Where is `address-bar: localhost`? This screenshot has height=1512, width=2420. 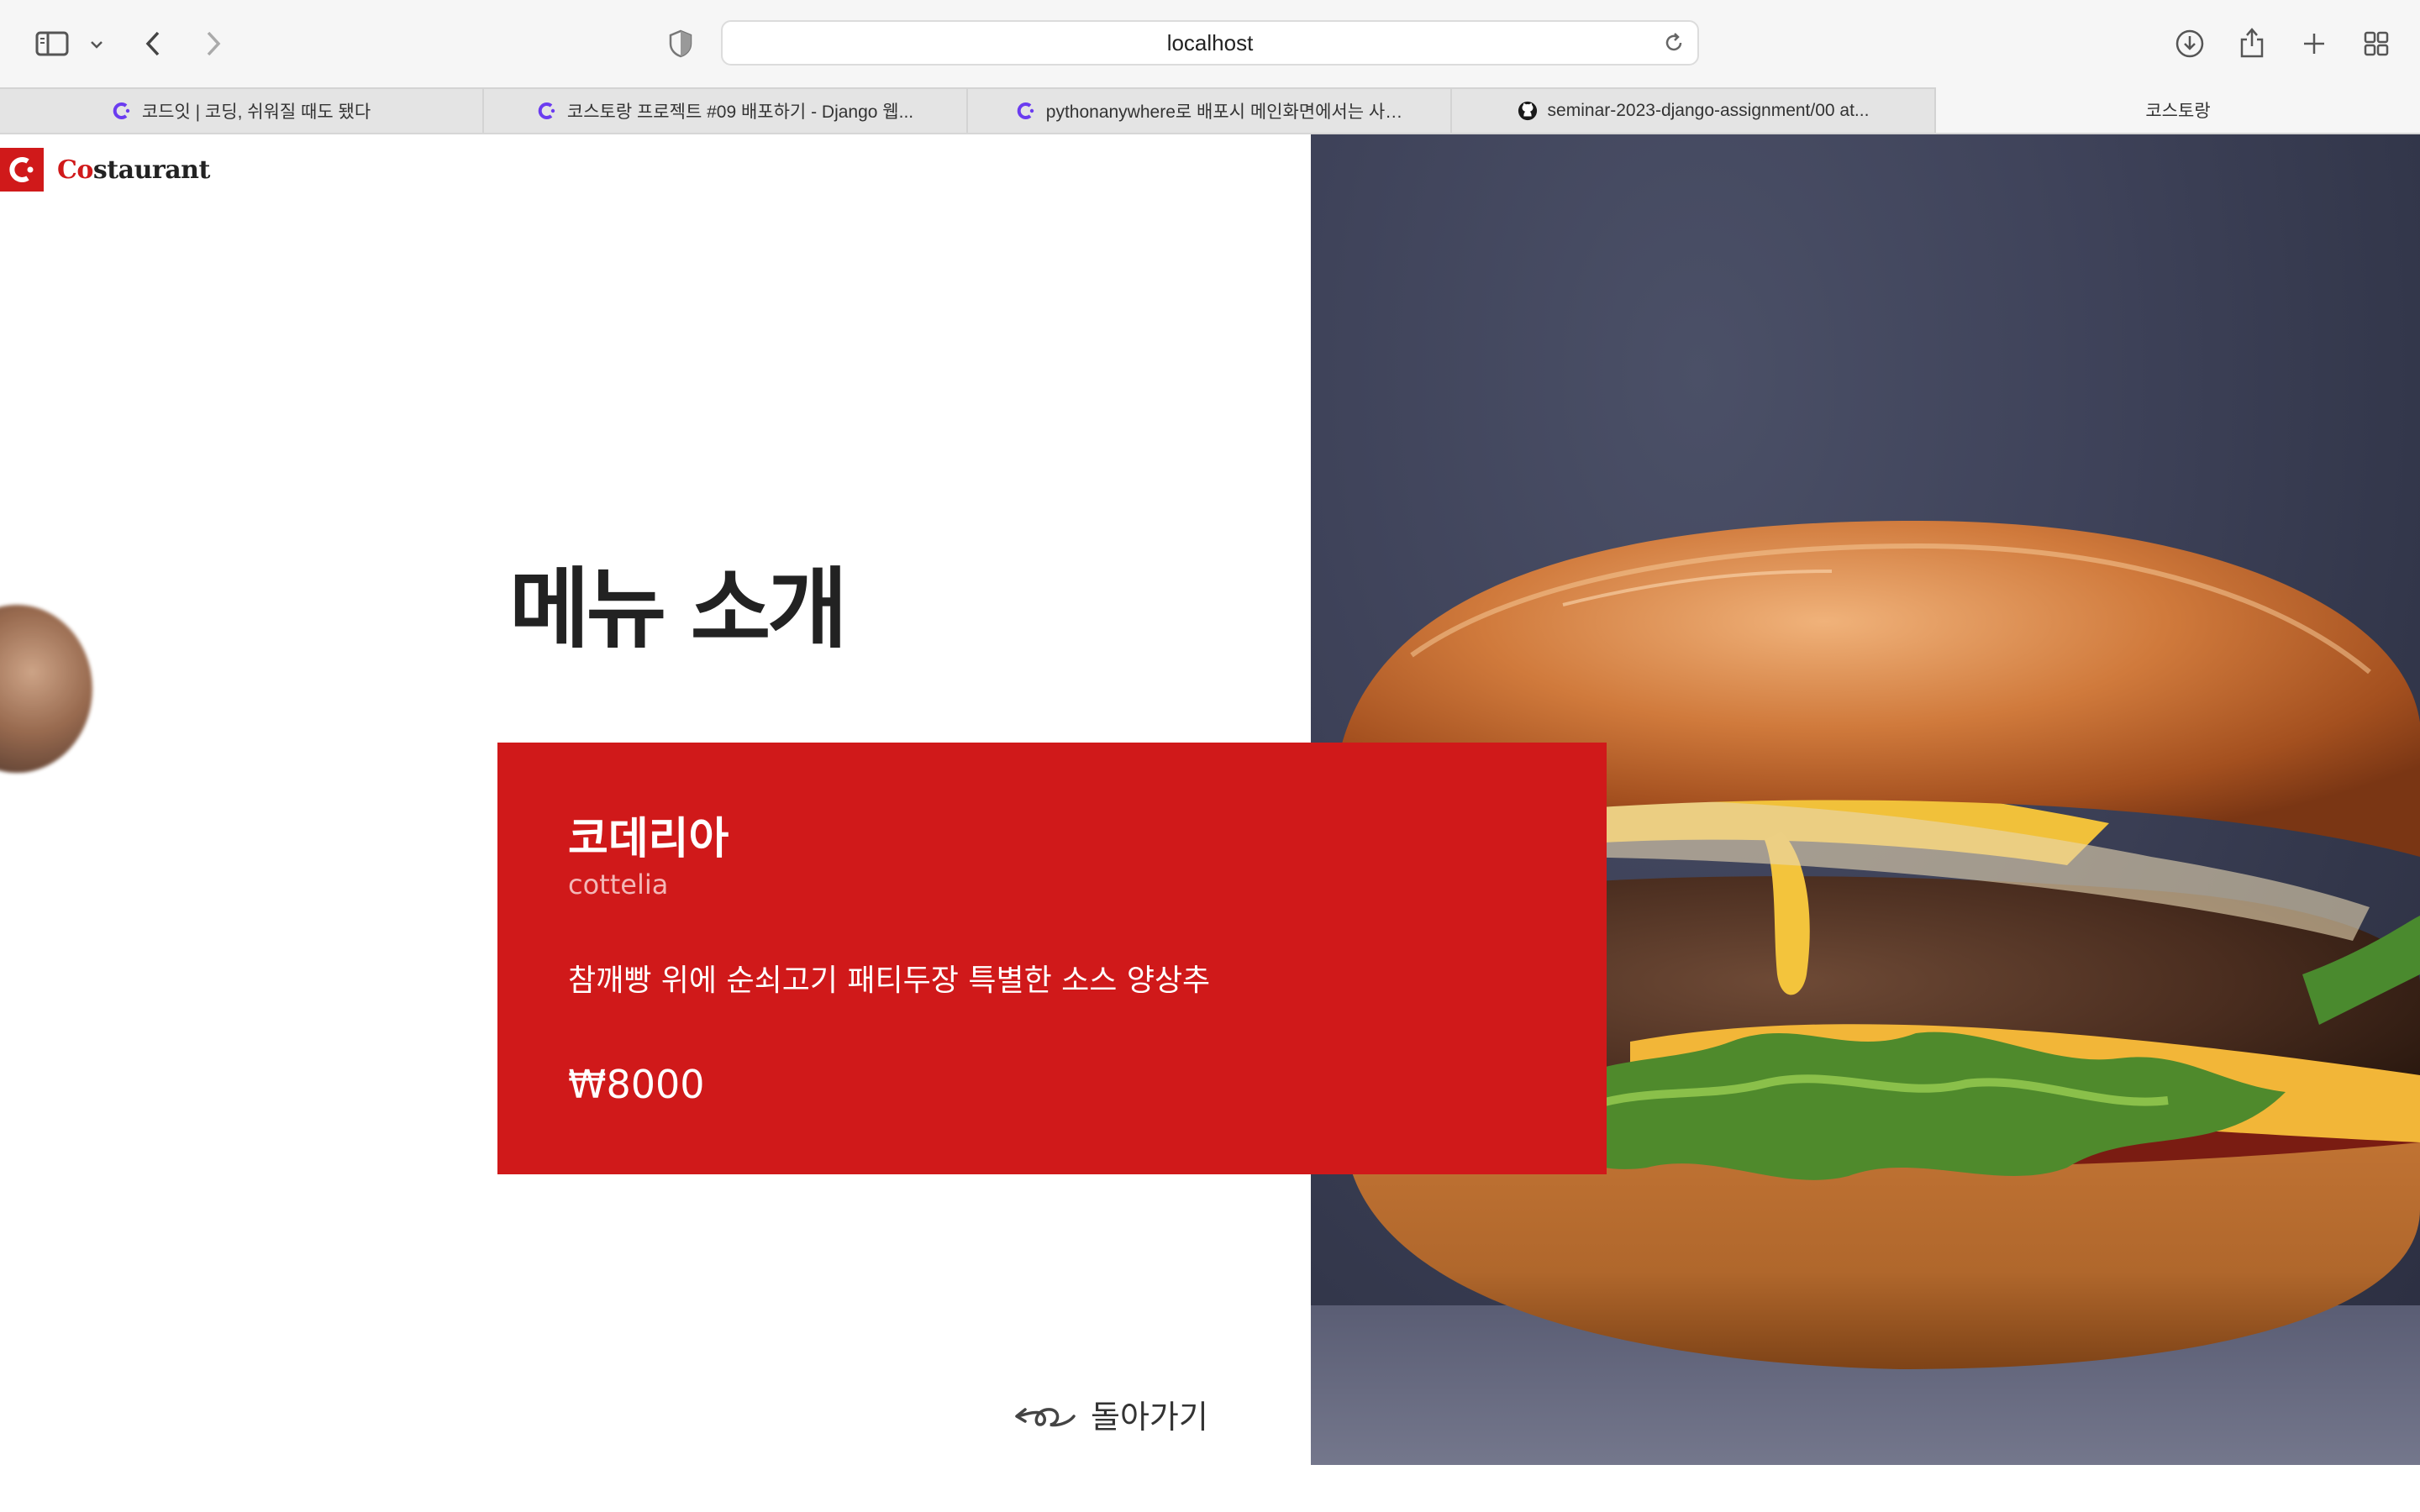
address-bar: localhost is located at coordinates (1210, 43).